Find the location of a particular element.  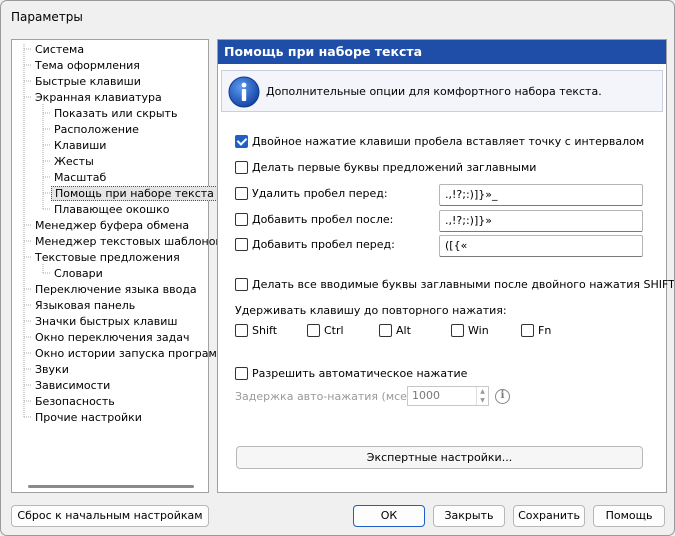

add-space-after-checkbox is located at coordinates (241, 219).